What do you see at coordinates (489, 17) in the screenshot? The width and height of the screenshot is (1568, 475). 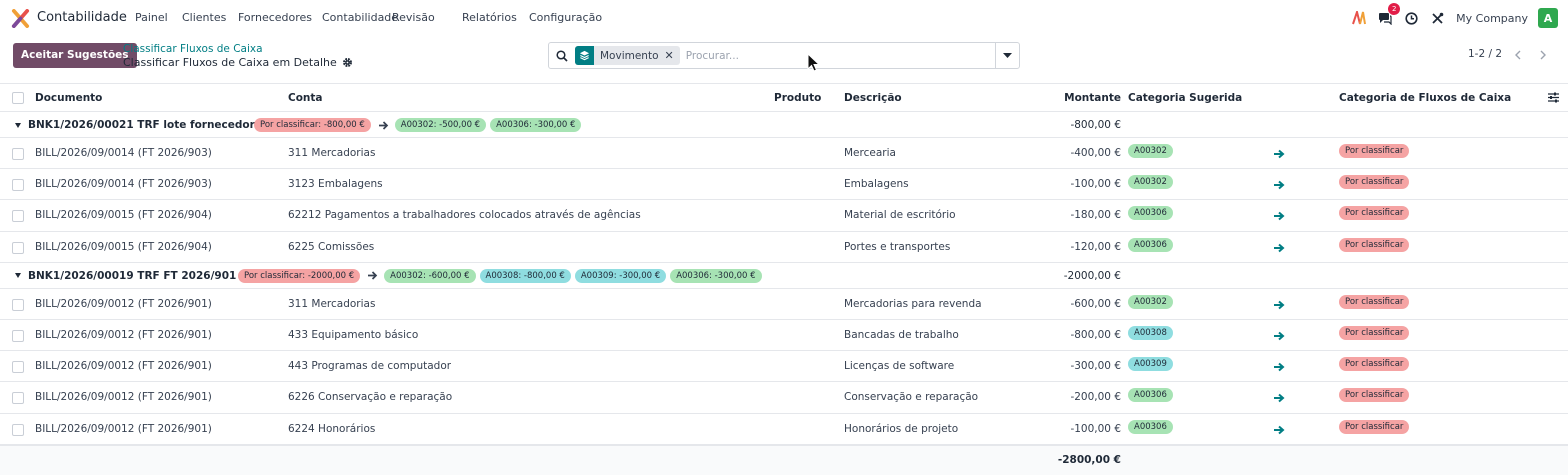 I see `menu-item-relatorios: Relatórios` at bounding box center [489, 17].